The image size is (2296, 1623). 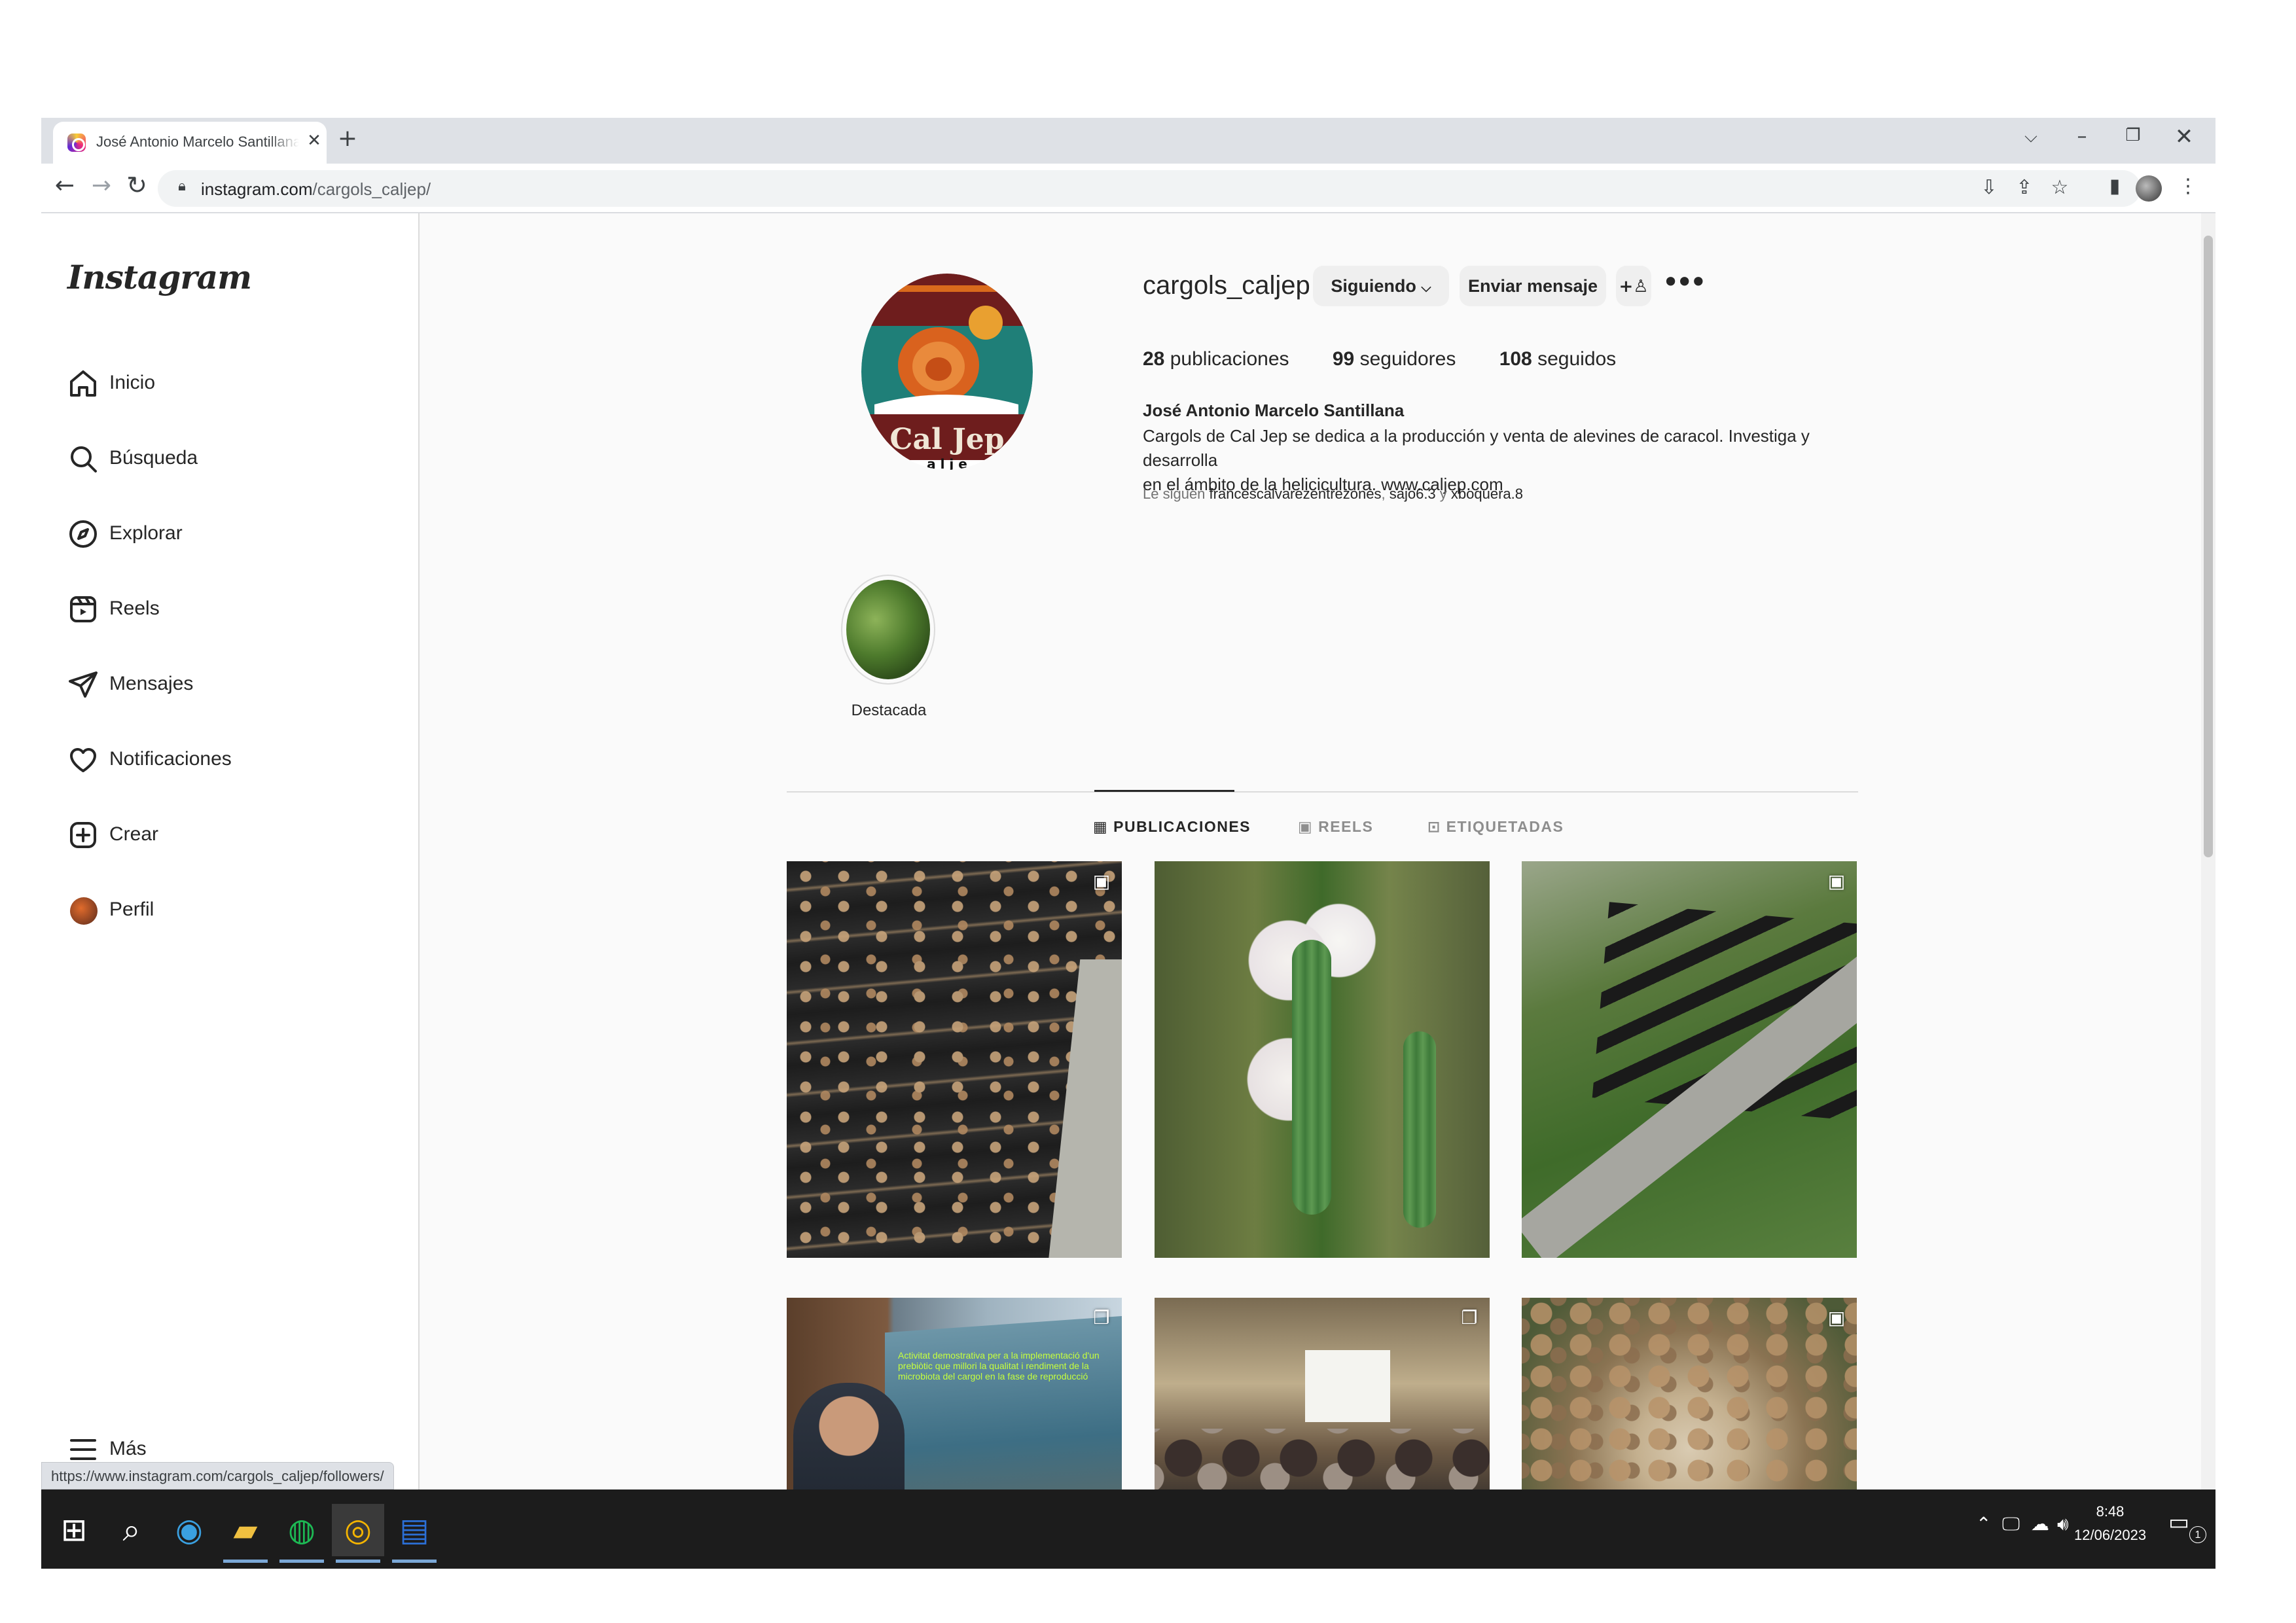 I want to click on nav-item-reels: Reels, so click(x=231, y=609).